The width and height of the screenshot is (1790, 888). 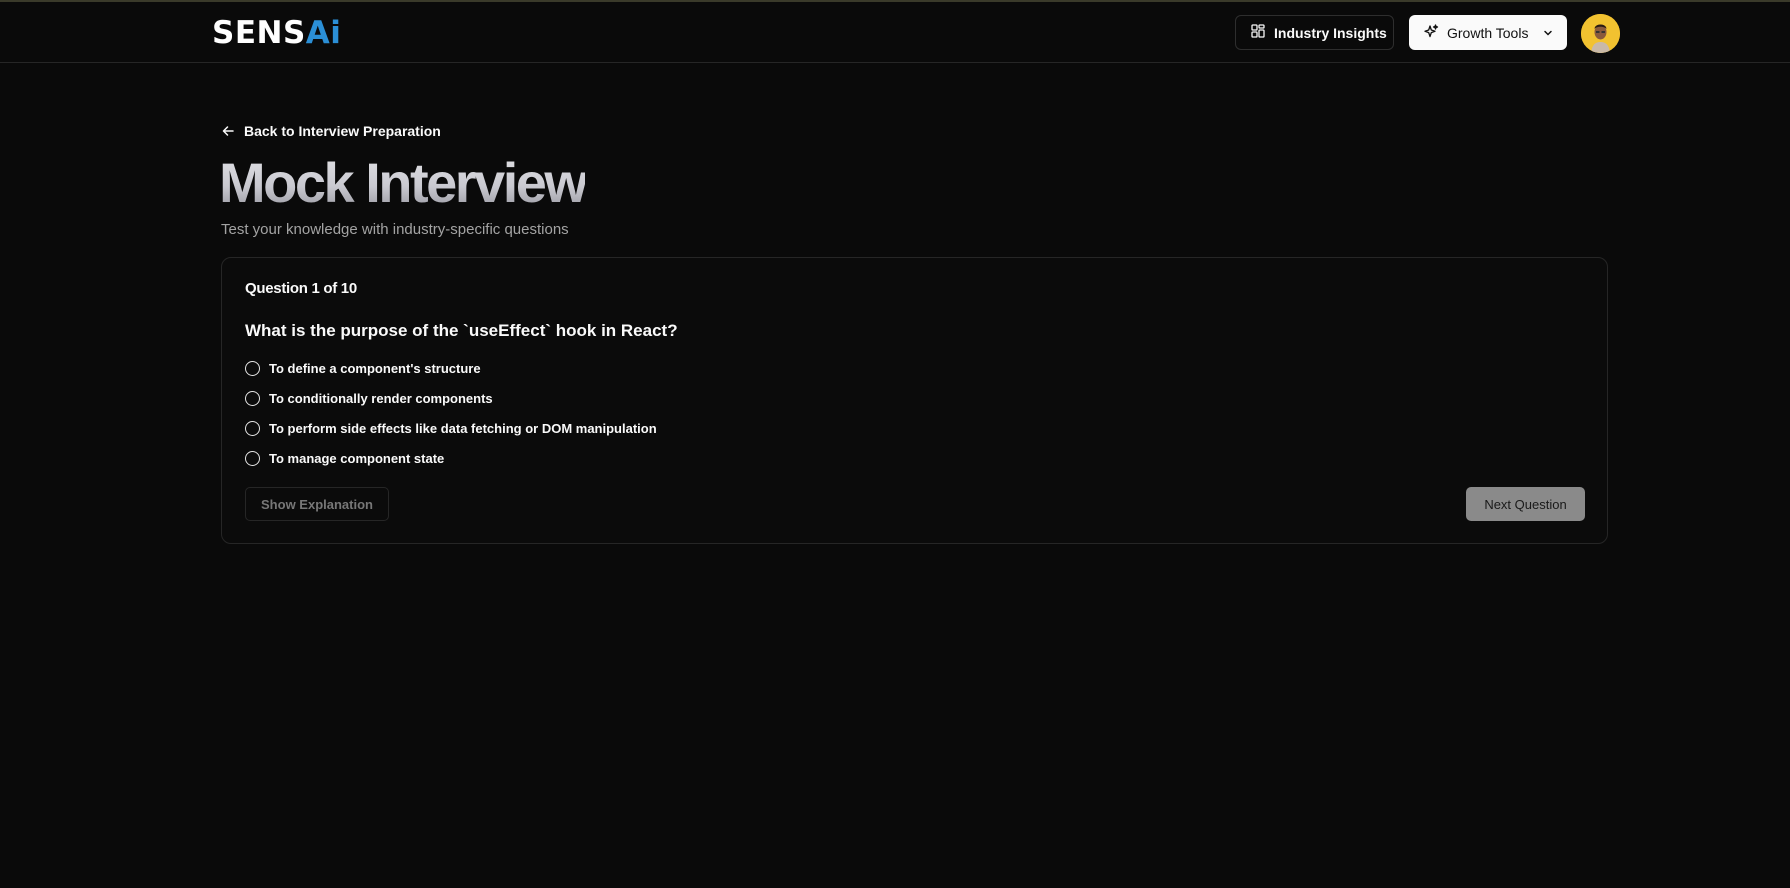 What do you see at coordinates (317, 504) in the screenshot?
I see `show-explanation-button: Show Explanation` at bounding box center [317, 504].